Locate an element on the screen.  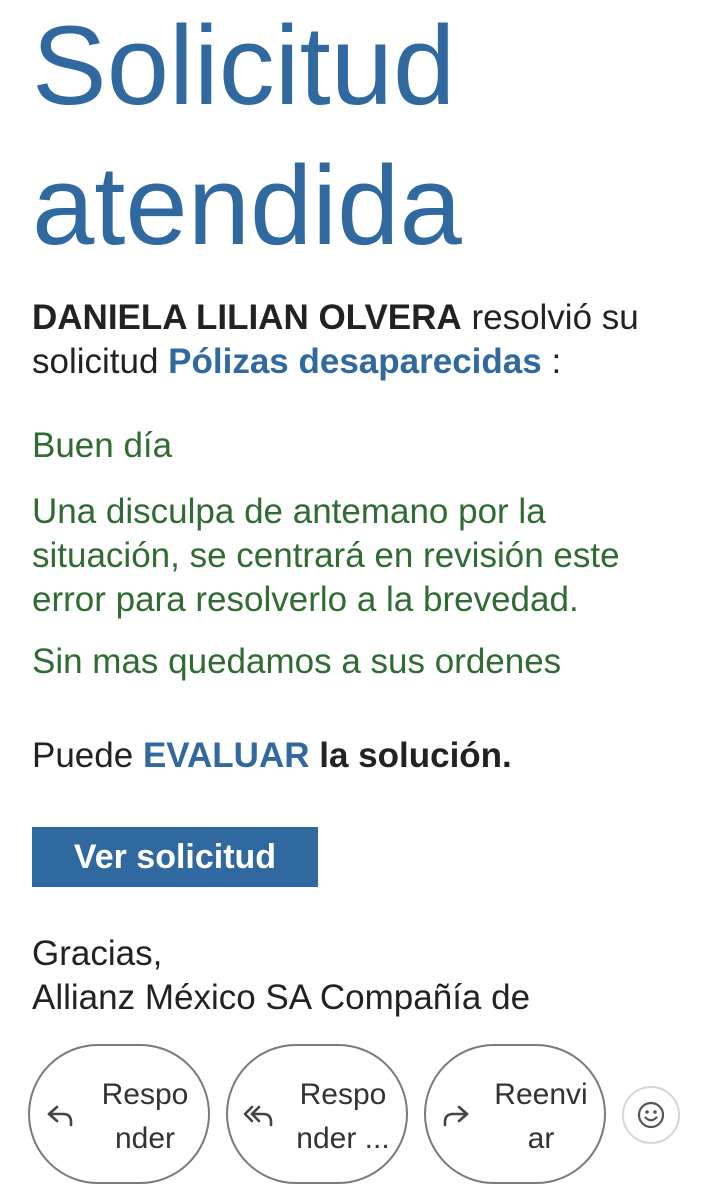
title-line-1: Solicitud is located at coordinates (244, 65).